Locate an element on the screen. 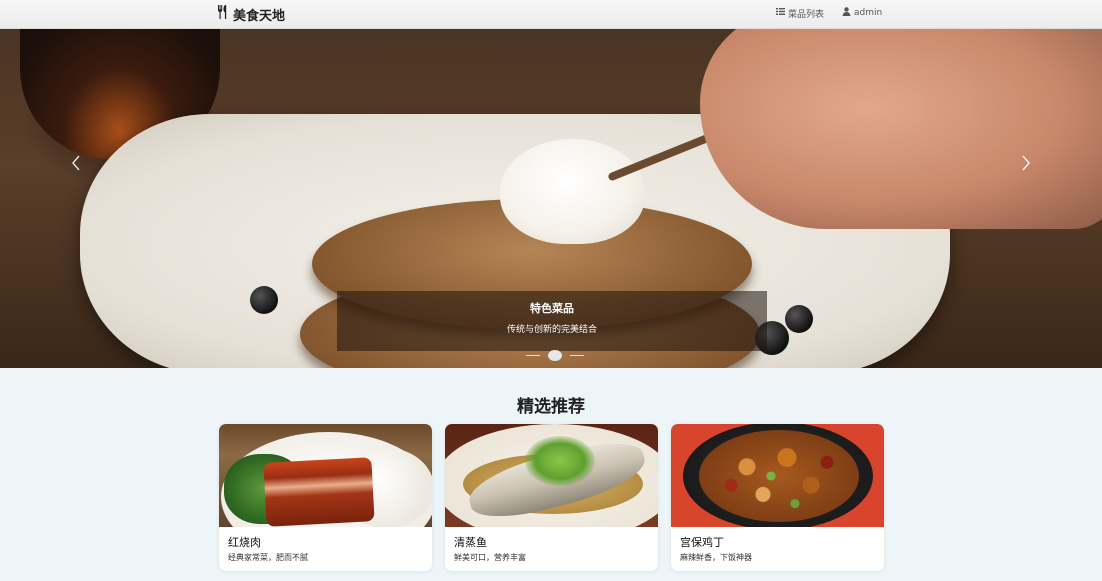 This screenshot has width=1102, height=581. nav-link-dish-list-label: 菜品列表 is located at coordinates (806, 14).